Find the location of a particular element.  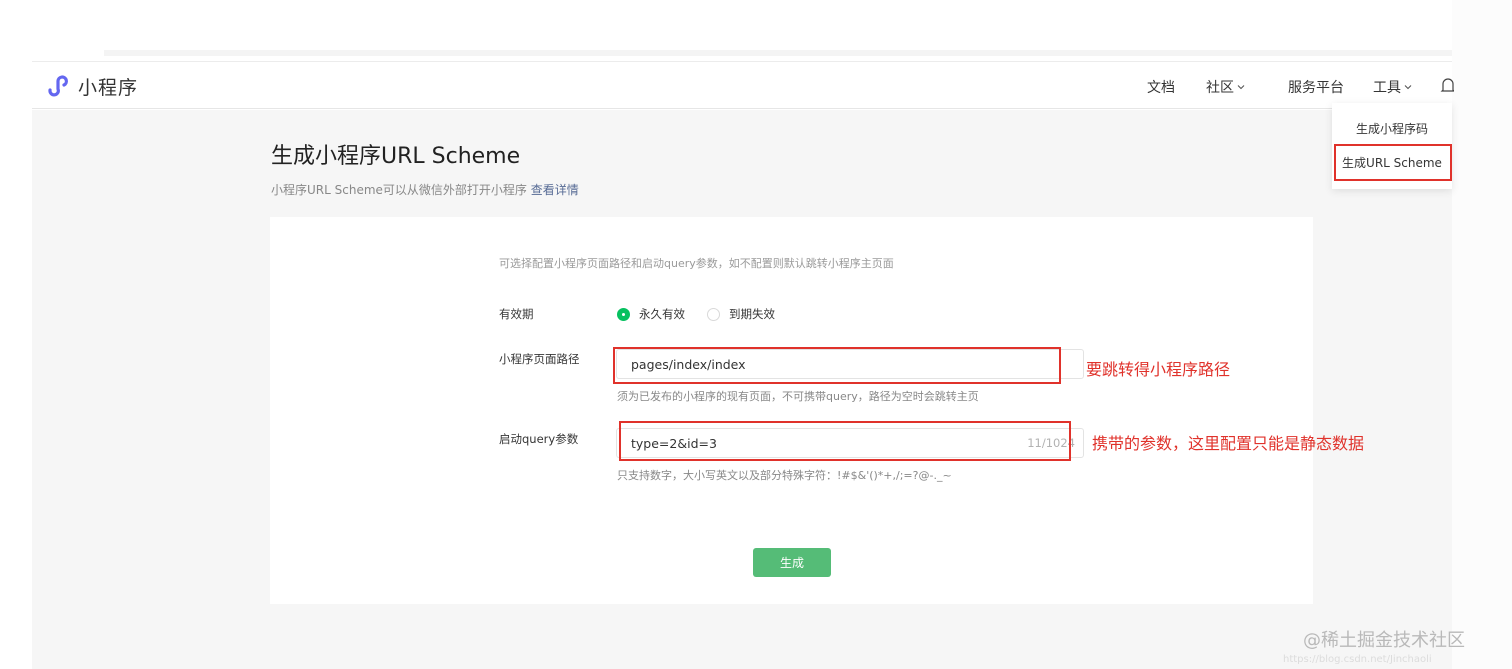

url-watermark: https://blog.csdn.net/Jinchaoli is located at coordinates (1357, 659).